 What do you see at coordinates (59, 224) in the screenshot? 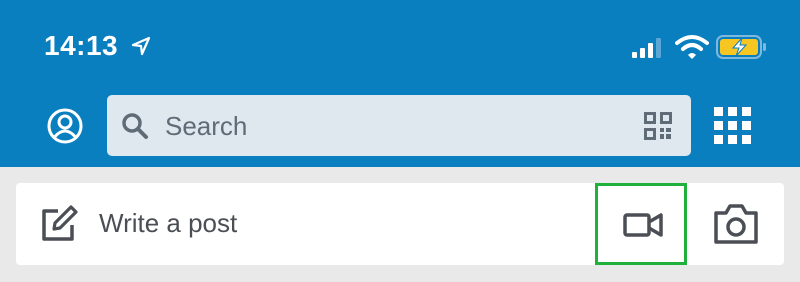
I see `edit-icon` at bounding box center [59, 224].